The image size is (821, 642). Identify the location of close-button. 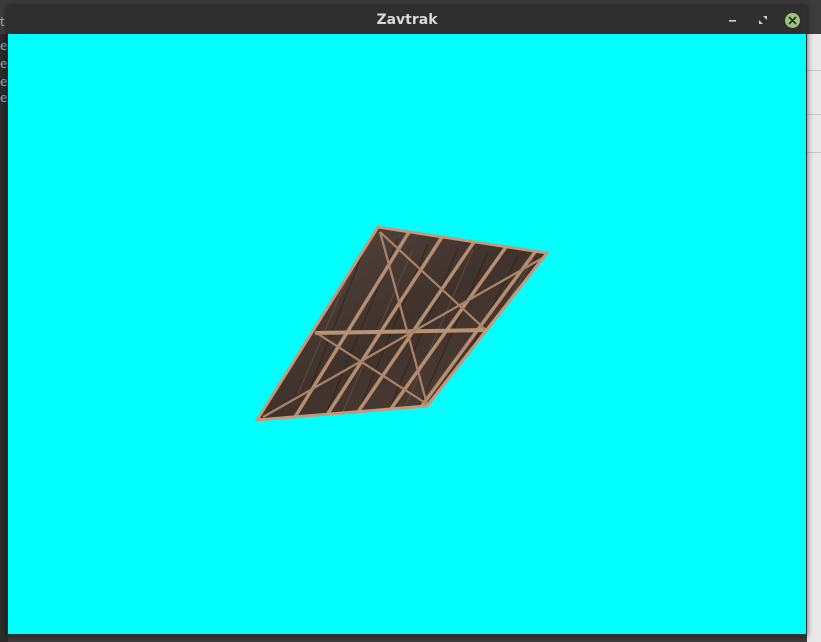
(792, 20).